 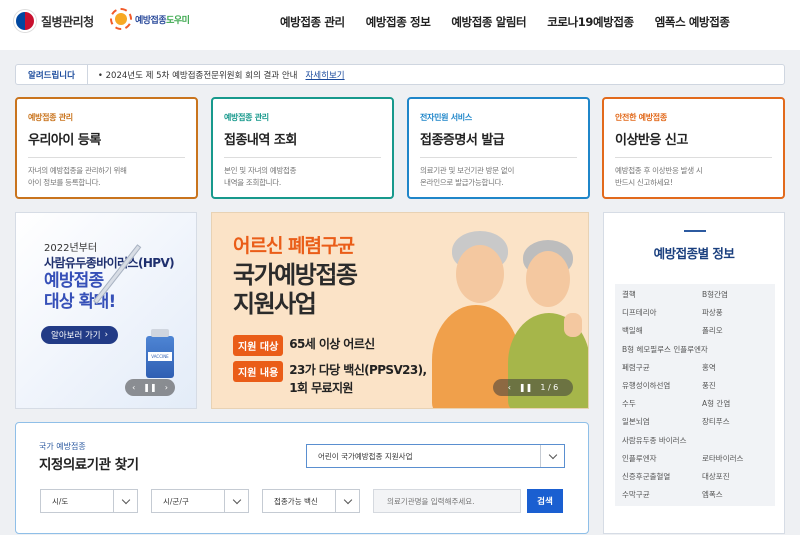 I want to click on vaccine-row: 수두 A형 간염, so click(x=695, y=404).